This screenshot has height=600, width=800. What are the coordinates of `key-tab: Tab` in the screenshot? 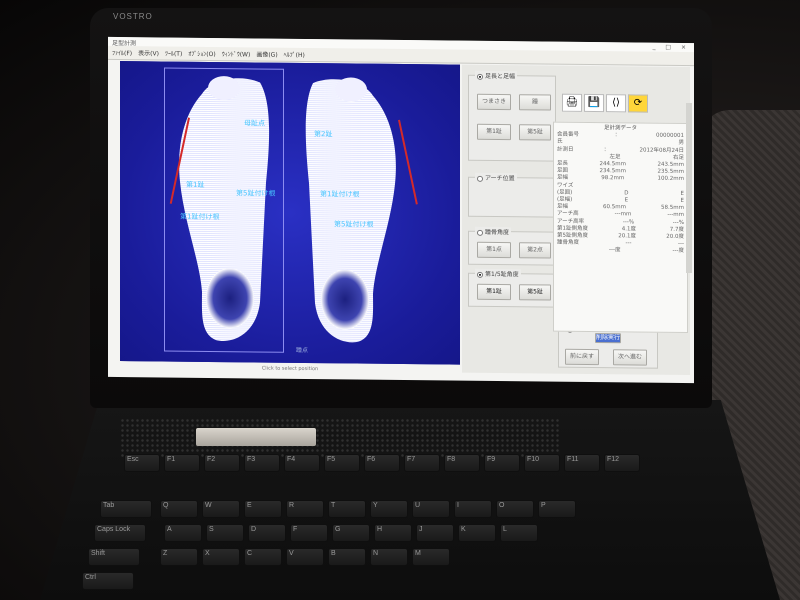 It's located at (126, 509).